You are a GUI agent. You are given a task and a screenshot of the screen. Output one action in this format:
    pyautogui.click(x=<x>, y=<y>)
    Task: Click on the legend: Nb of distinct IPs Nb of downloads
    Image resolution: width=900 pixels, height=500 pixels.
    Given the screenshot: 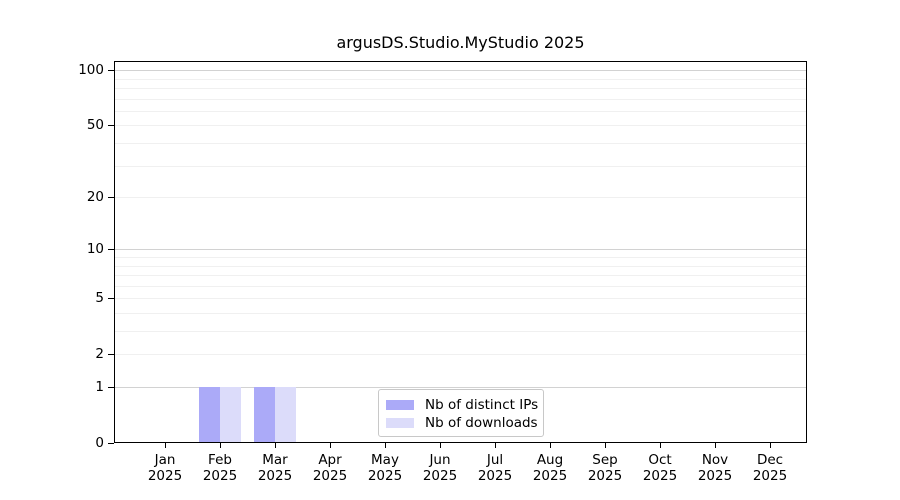 What is the action you would take?
    pyautogui.click(x=461, y=413)
    